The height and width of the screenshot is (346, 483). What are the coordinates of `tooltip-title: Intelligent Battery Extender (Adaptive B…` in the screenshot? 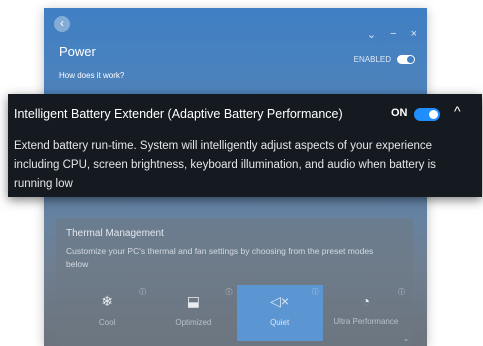 It's located at (178, 114).